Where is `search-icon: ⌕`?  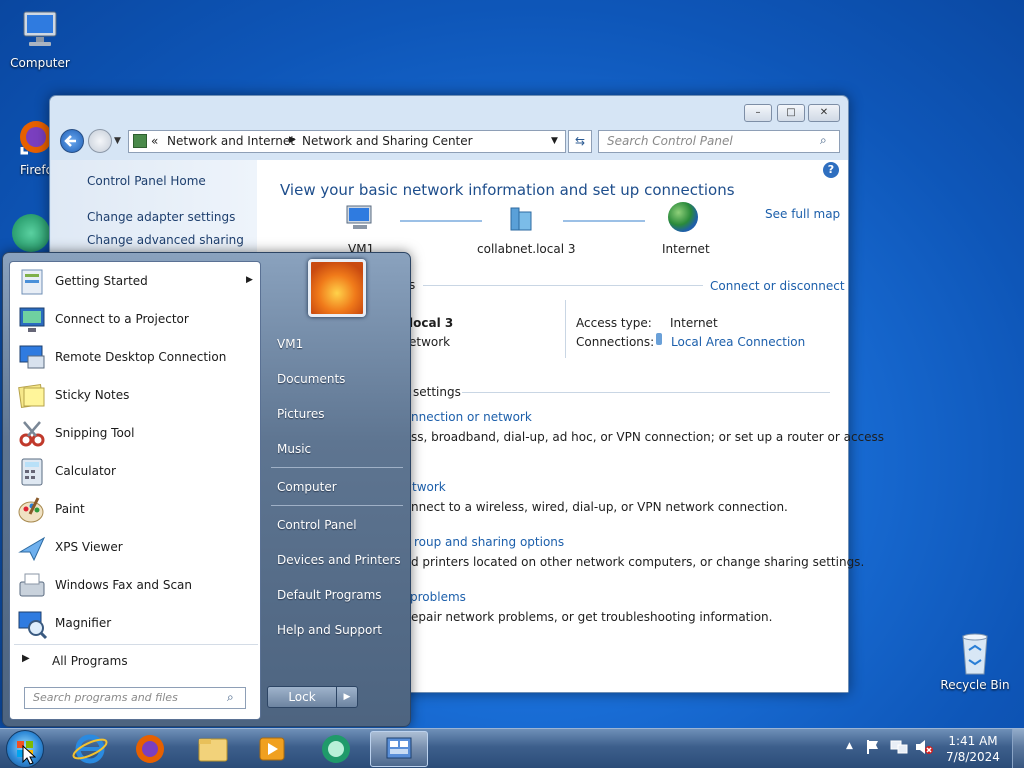 search-icon: ⌕ is located at coordinates (823, 140).